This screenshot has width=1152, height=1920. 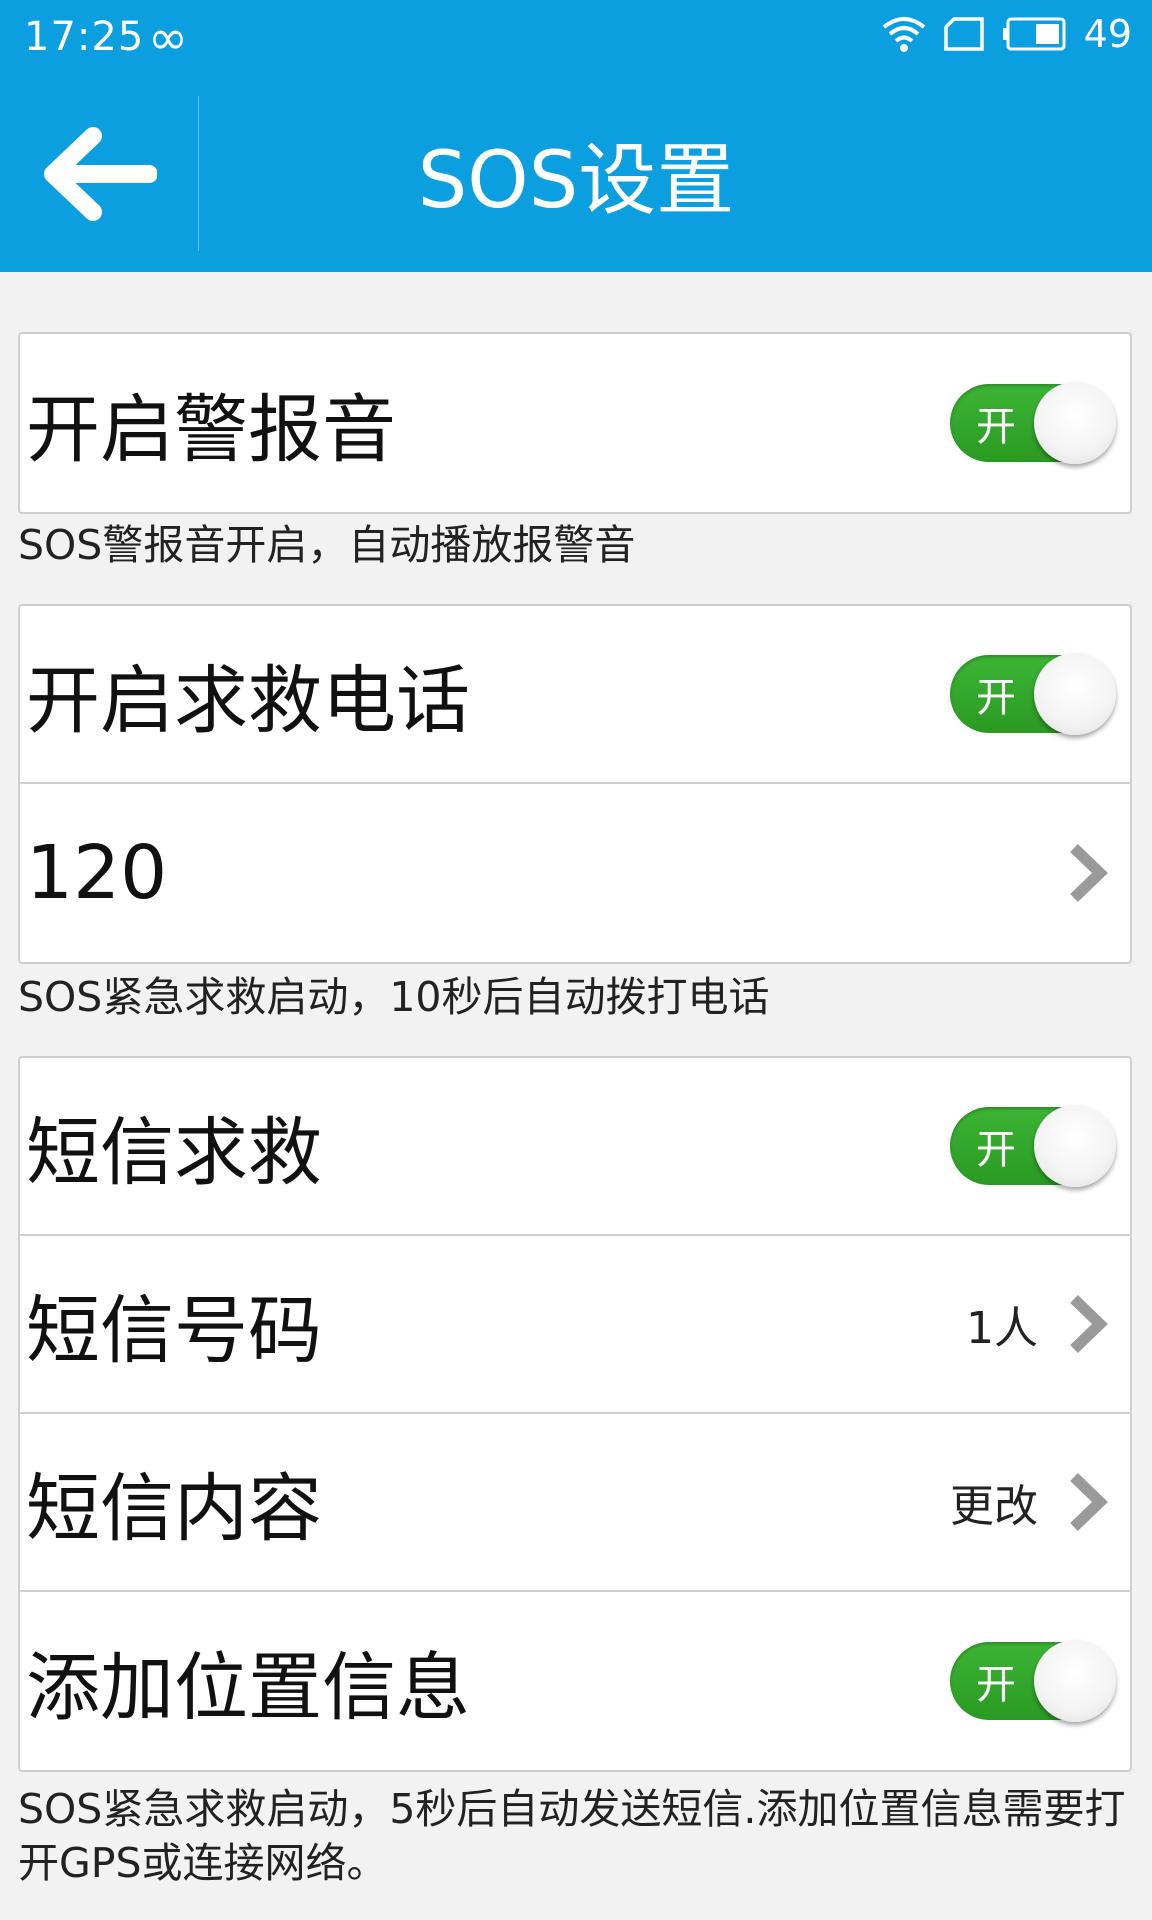 I want to click on alarm-row: 开启警报音 开, so click(x=575, y=423).